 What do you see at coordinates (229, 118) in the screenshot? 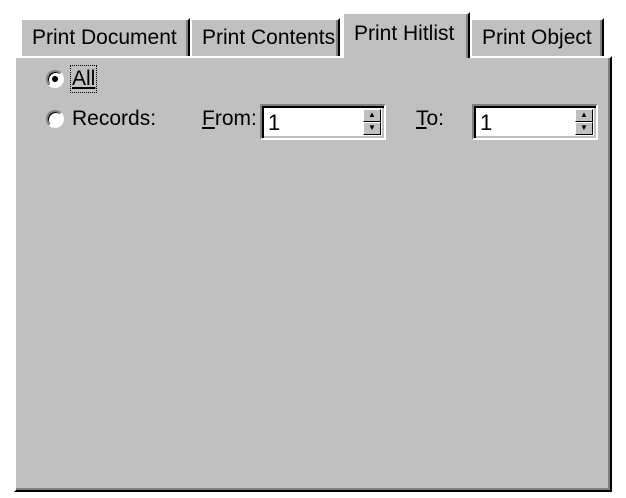
I see `from-label: From:` at bounding box center [229, 118].